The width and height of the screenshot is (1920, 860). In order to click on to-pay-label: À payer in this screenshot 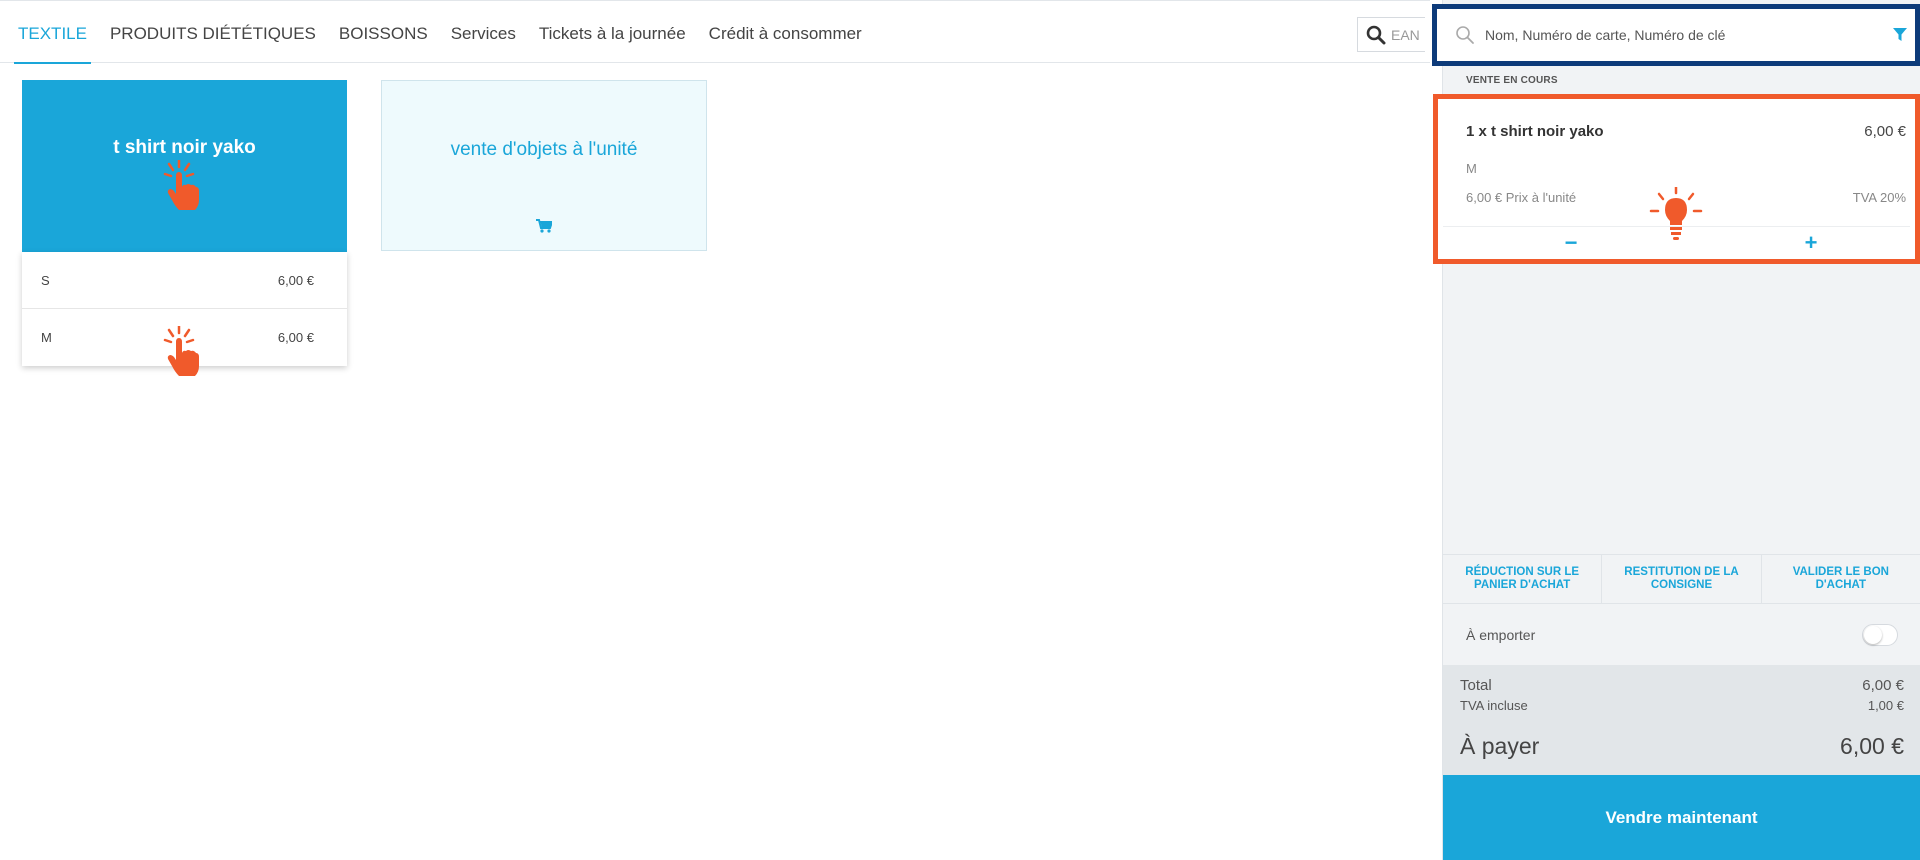, I will do `click(1500, 746)`.